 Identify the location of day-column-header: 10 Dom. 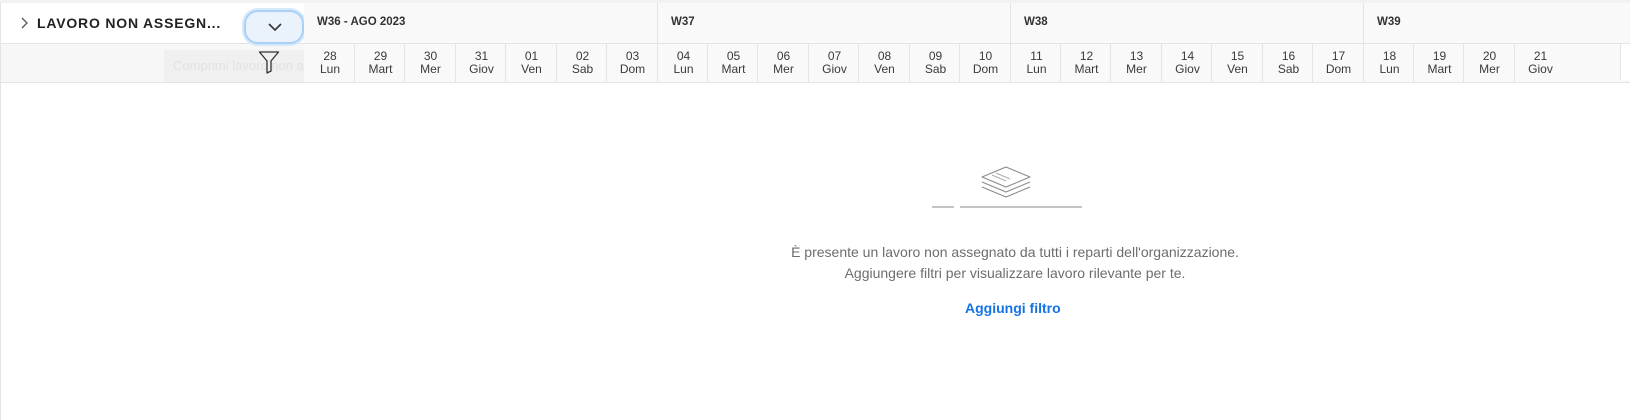
(985, 63).